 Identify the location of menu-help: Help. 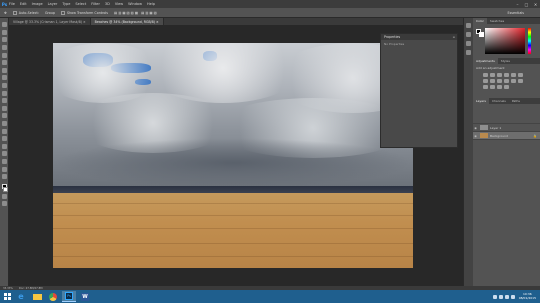
(151, 4).